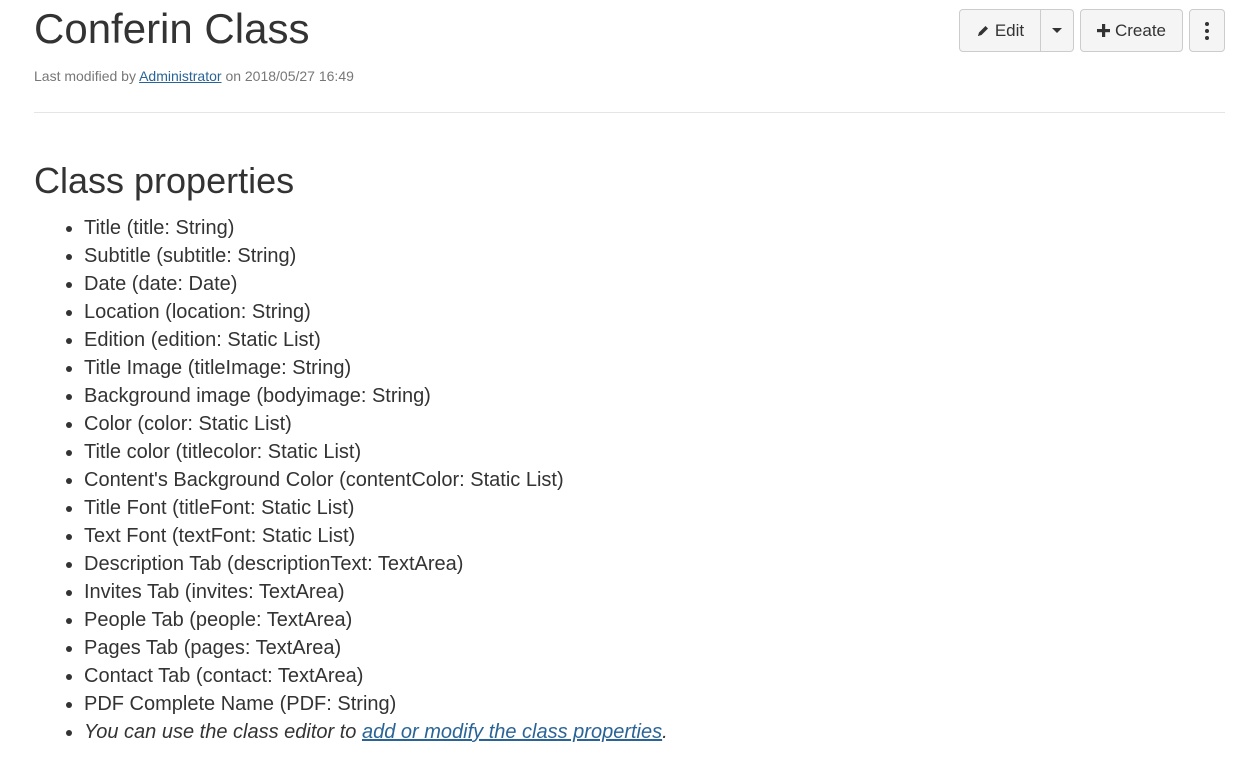  Describe the element at coordinates (367, 340) in the screenshot. I see `list-item: Edition (edition: Static List)` at that location.